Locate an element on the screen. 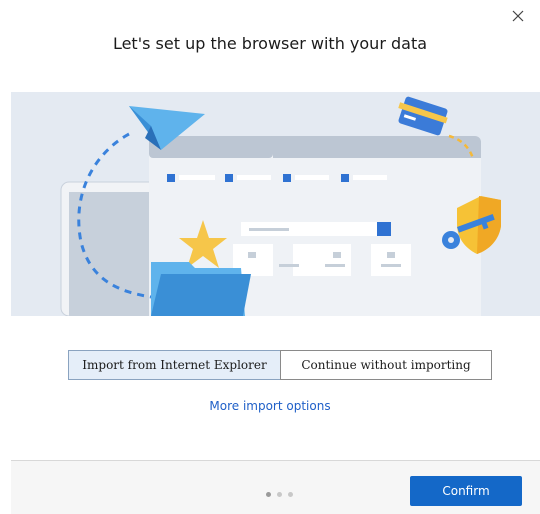  credit-card-icon is located at coordinates (423, 116).